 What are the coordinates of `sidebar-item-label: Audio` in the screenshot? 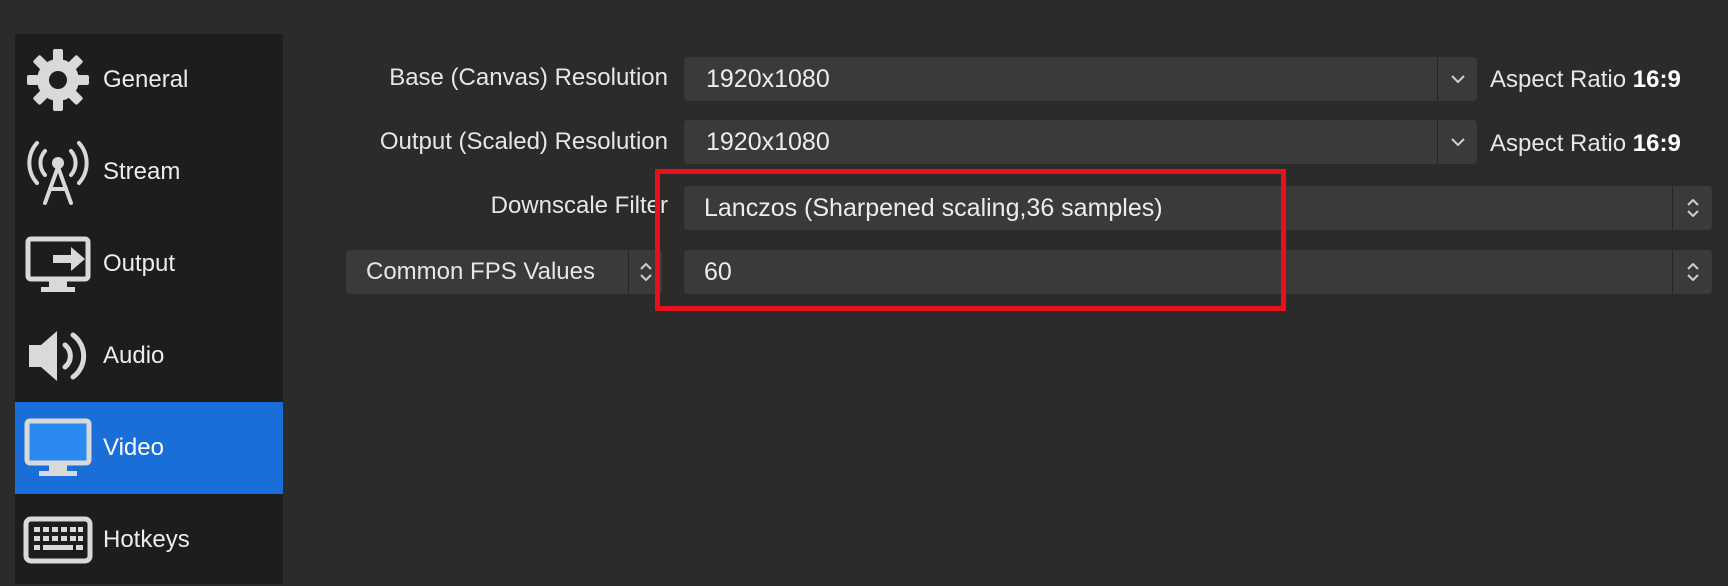 It's located at (134, 355).